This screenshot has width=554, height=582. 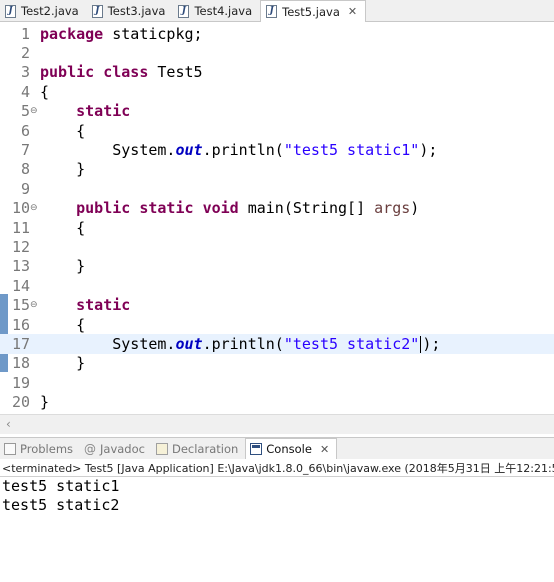 What do you see at coordinates (277, 130) in the screenshot?
I see `code-line: 6 {` at bounding box center [277, 130].